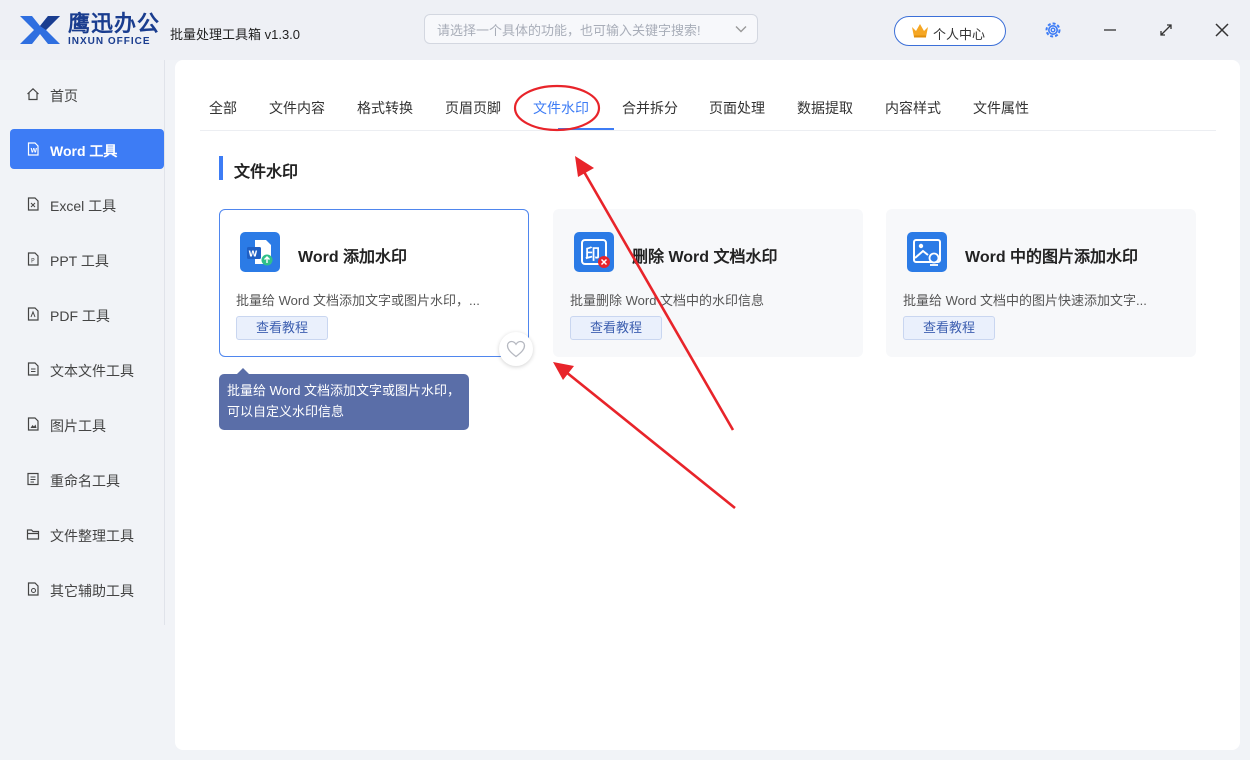 The width and height of the screenshot is (1250, 760). Describe the element at coordinates (1053, 30) in the screenshot. I see `settings-icon` at that location.